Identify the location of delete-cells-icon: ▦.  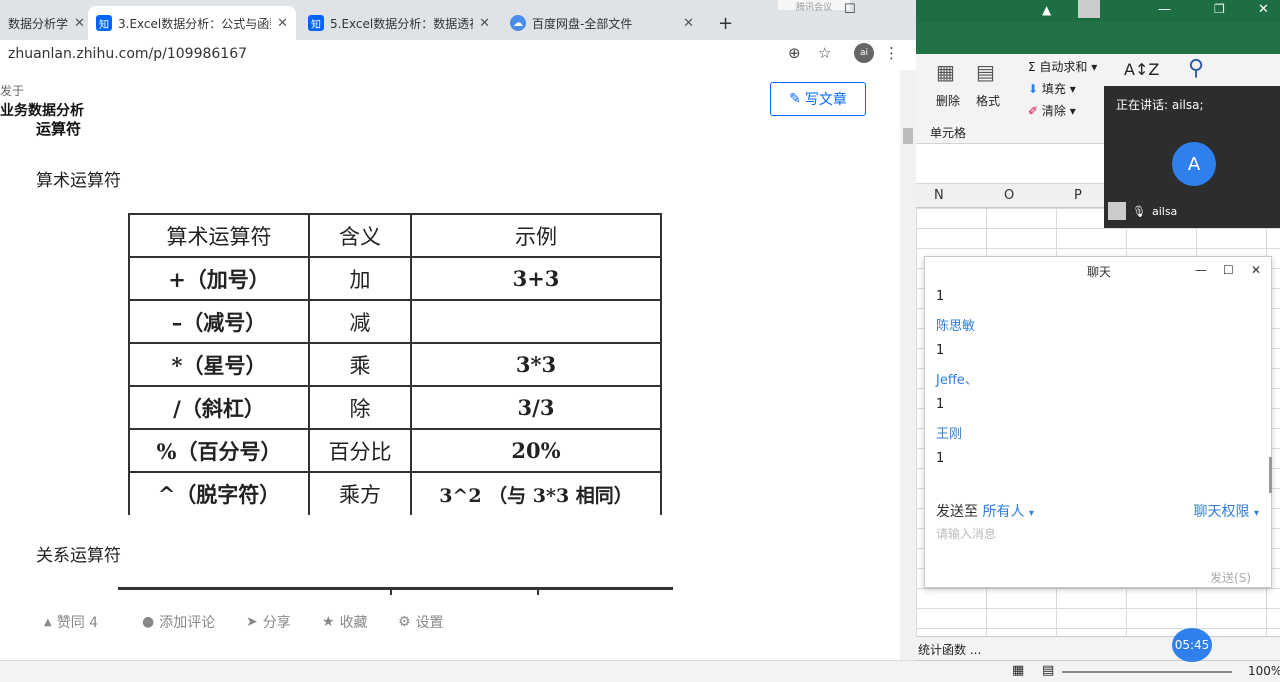
(945, 72).